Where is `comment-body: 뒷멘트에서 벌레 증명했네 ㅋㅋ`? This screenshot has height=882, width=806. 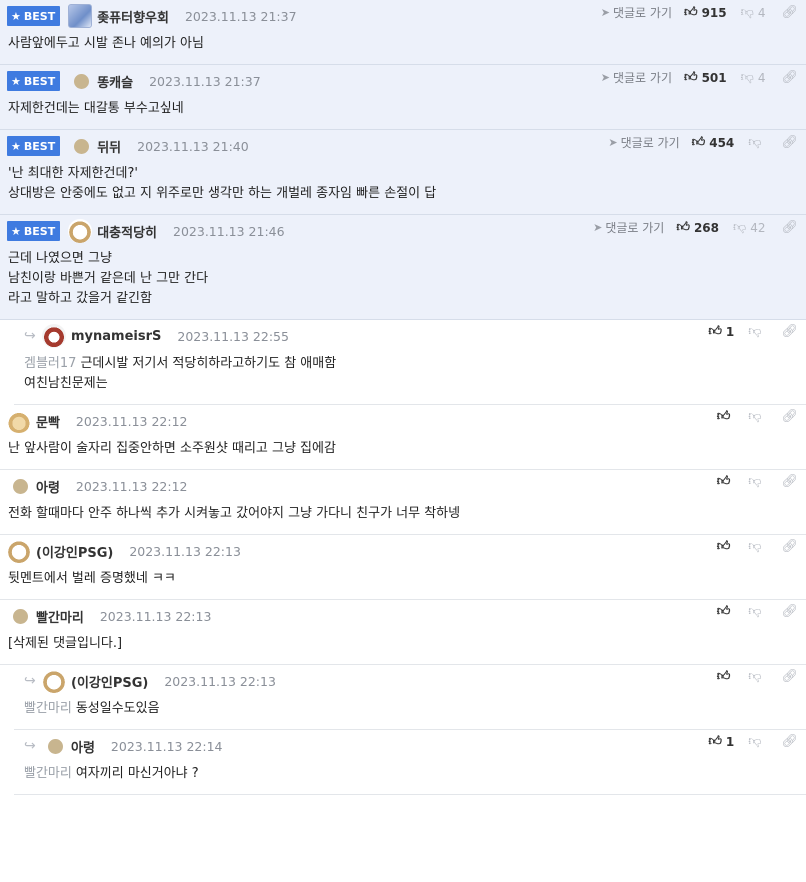
comment-body: 뒷멘트에서 벌레 증명했네 ㅋㅋ is located at coordinates (399, 580).